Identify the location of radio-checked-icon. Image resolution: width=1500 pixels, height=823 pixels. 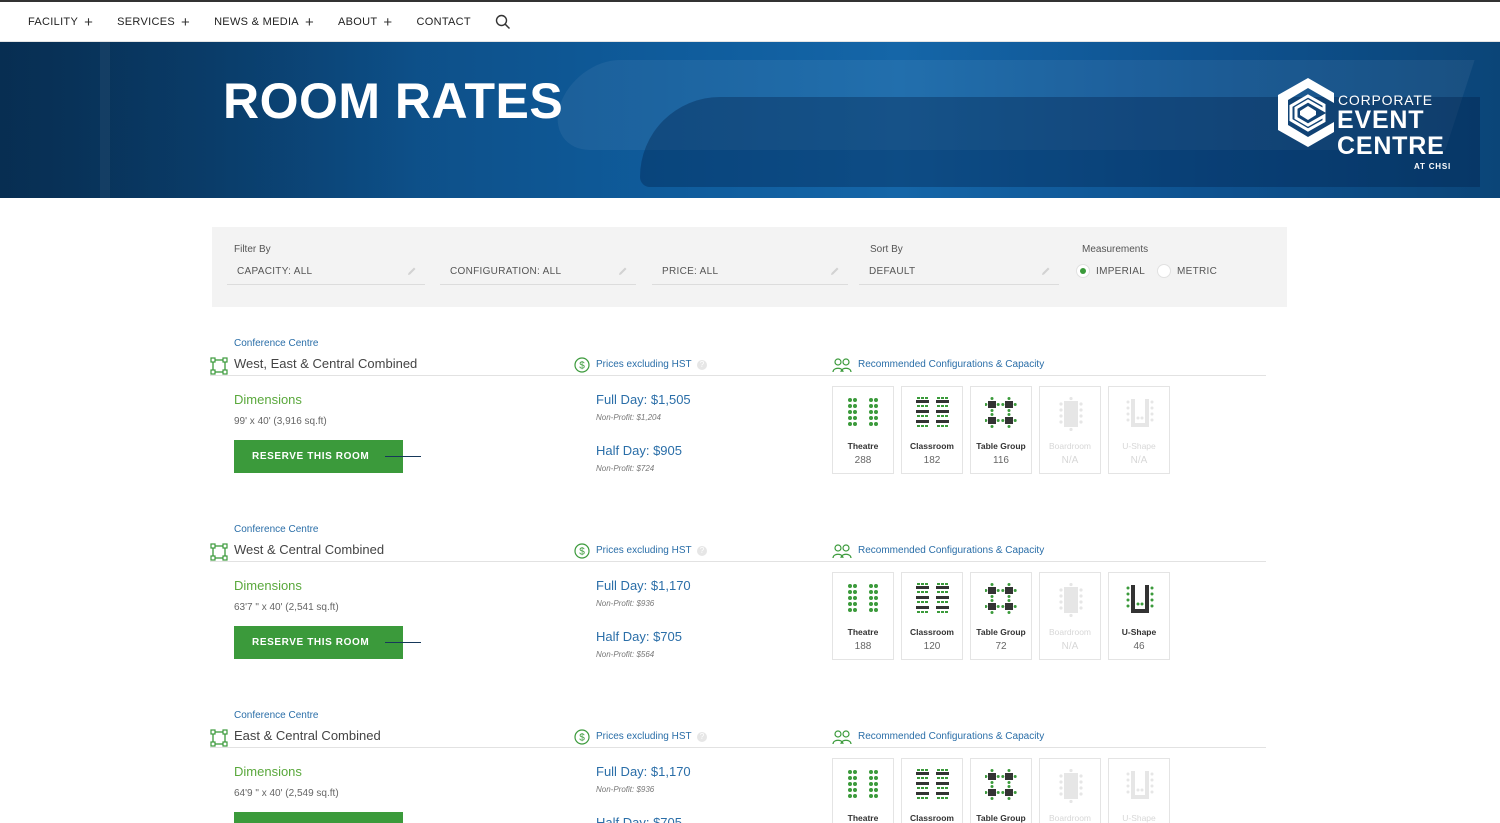
(1083, 271).